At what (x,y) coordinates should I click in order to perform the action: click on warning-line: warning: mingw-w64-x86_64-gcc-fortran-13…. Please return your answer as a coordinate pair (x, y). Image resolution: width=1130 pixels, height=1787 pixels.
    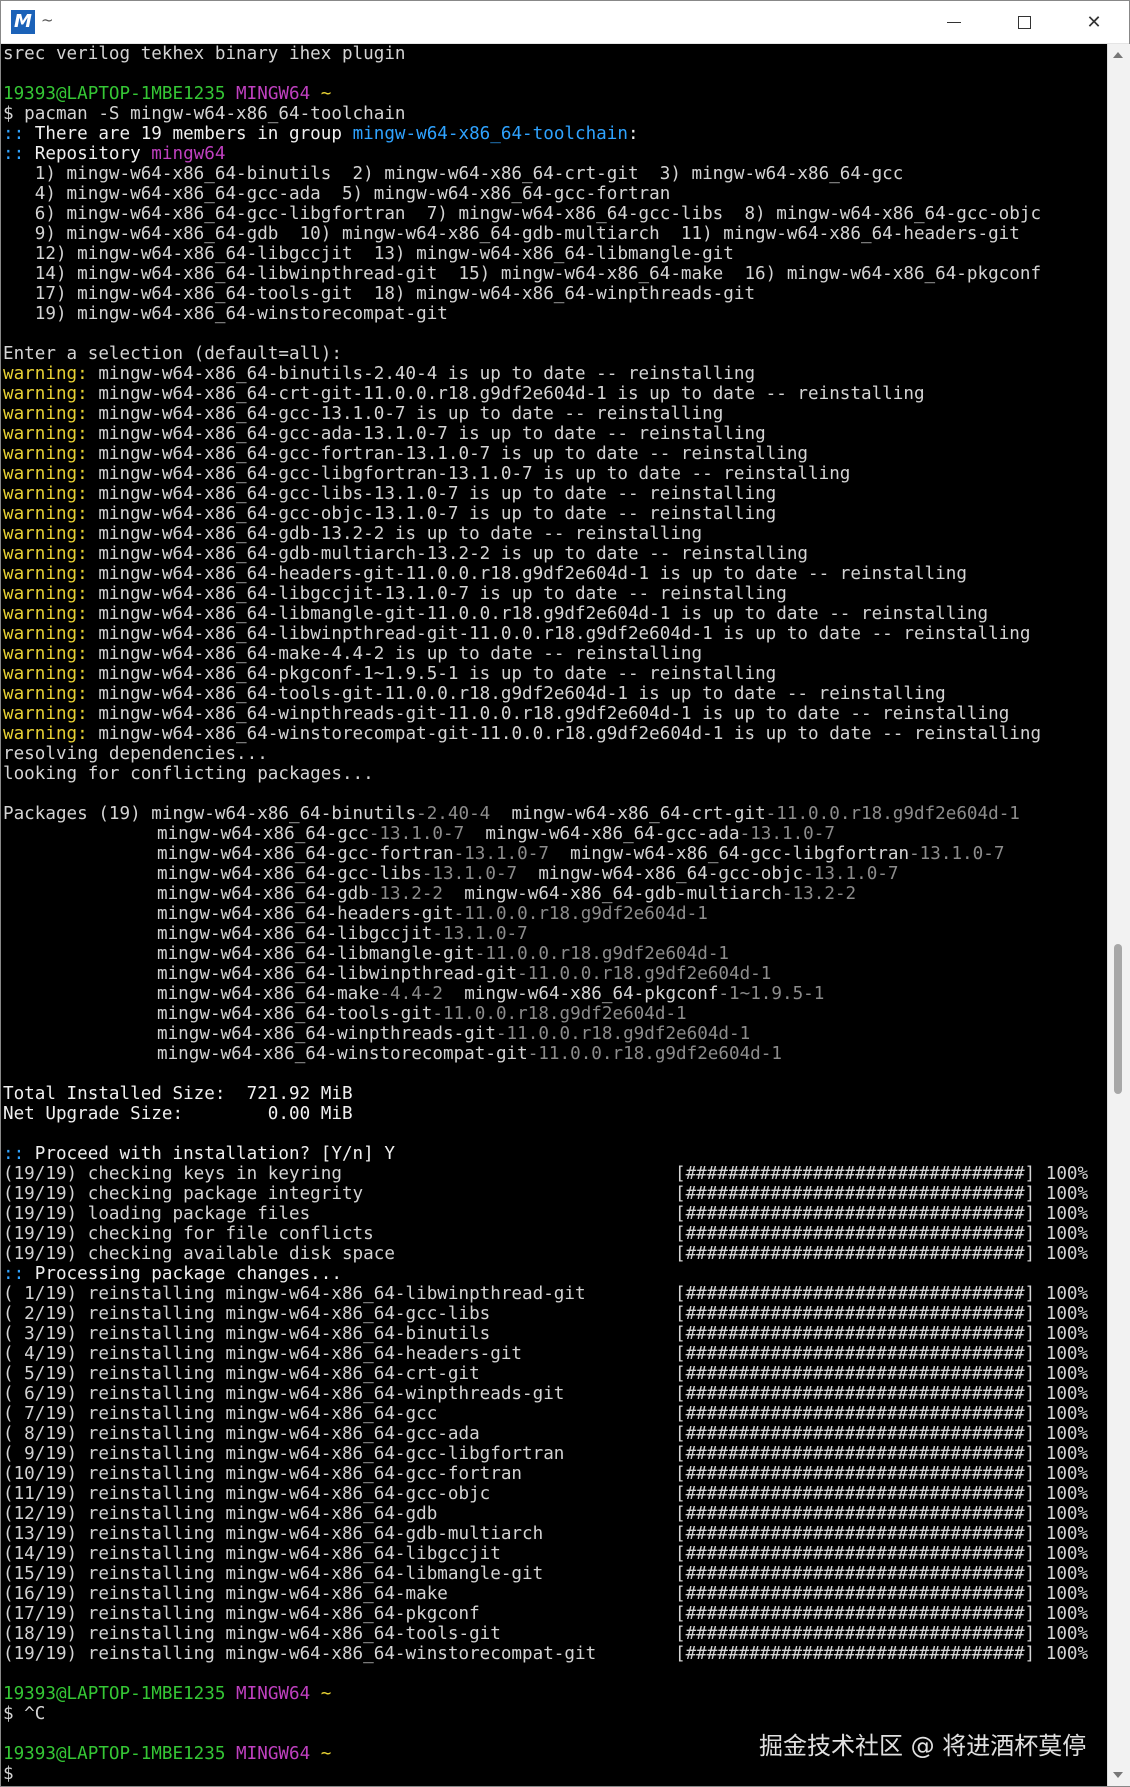
    Looking at the image, I should click on (405, 454).